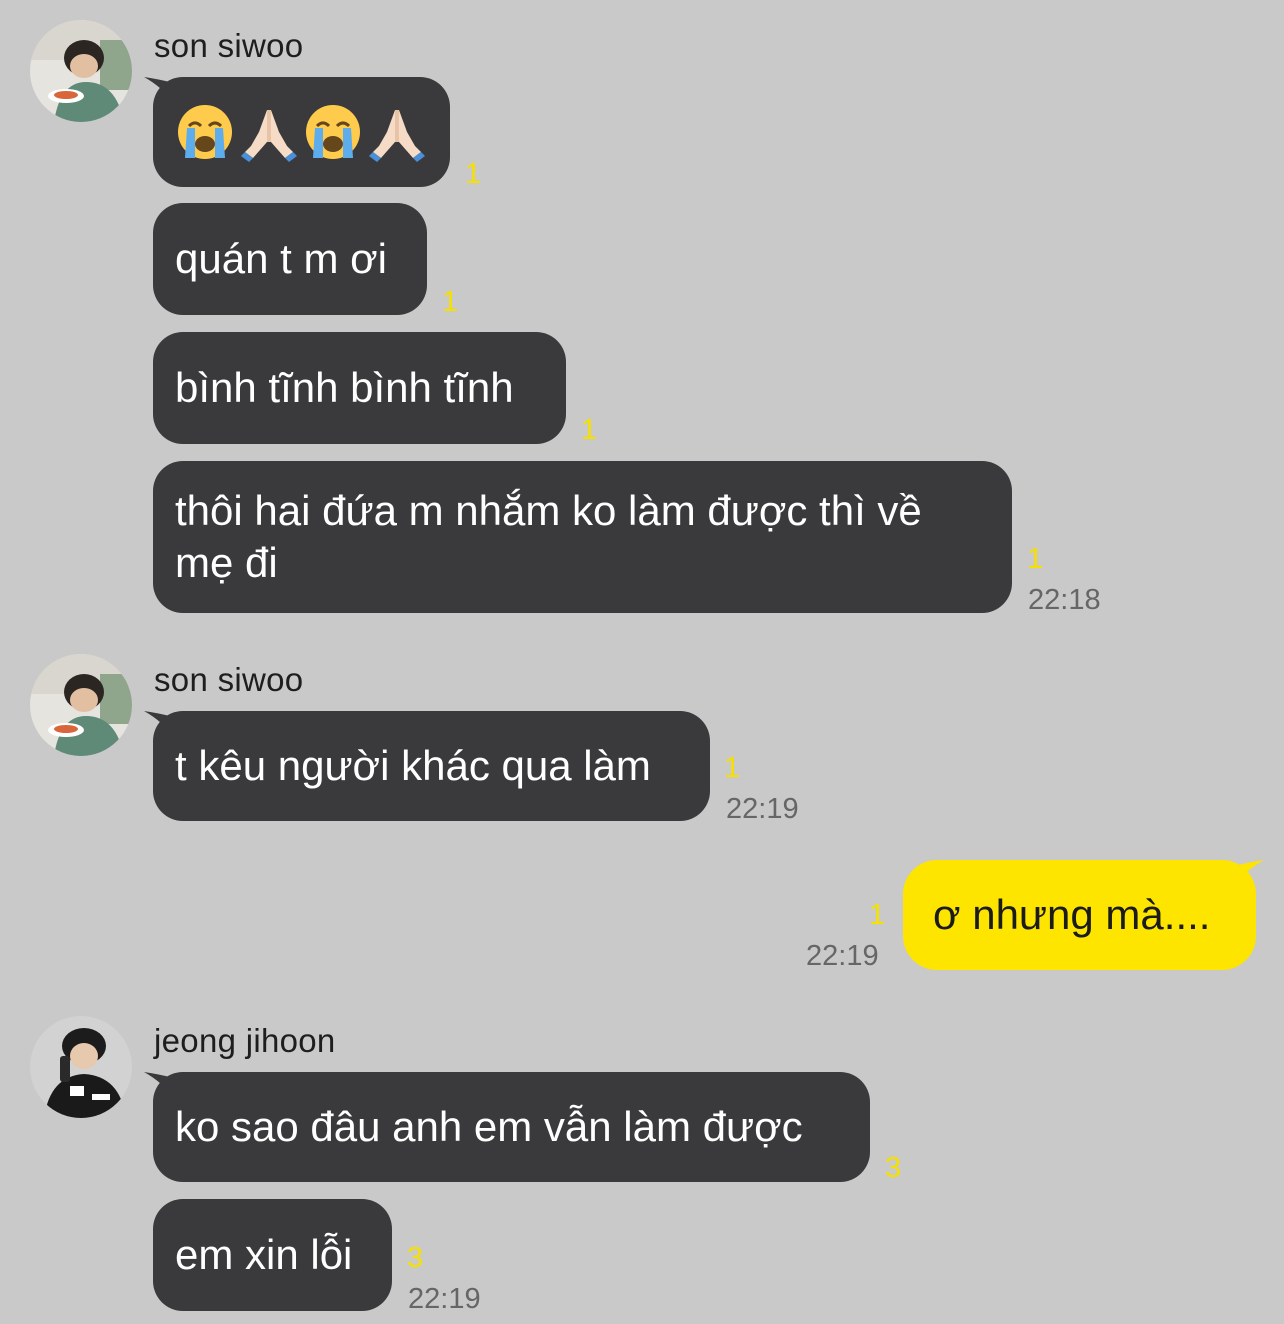 The width and height of the screenshot is (1284, 1324). I want to click on emoji-row, so click(301, 132).